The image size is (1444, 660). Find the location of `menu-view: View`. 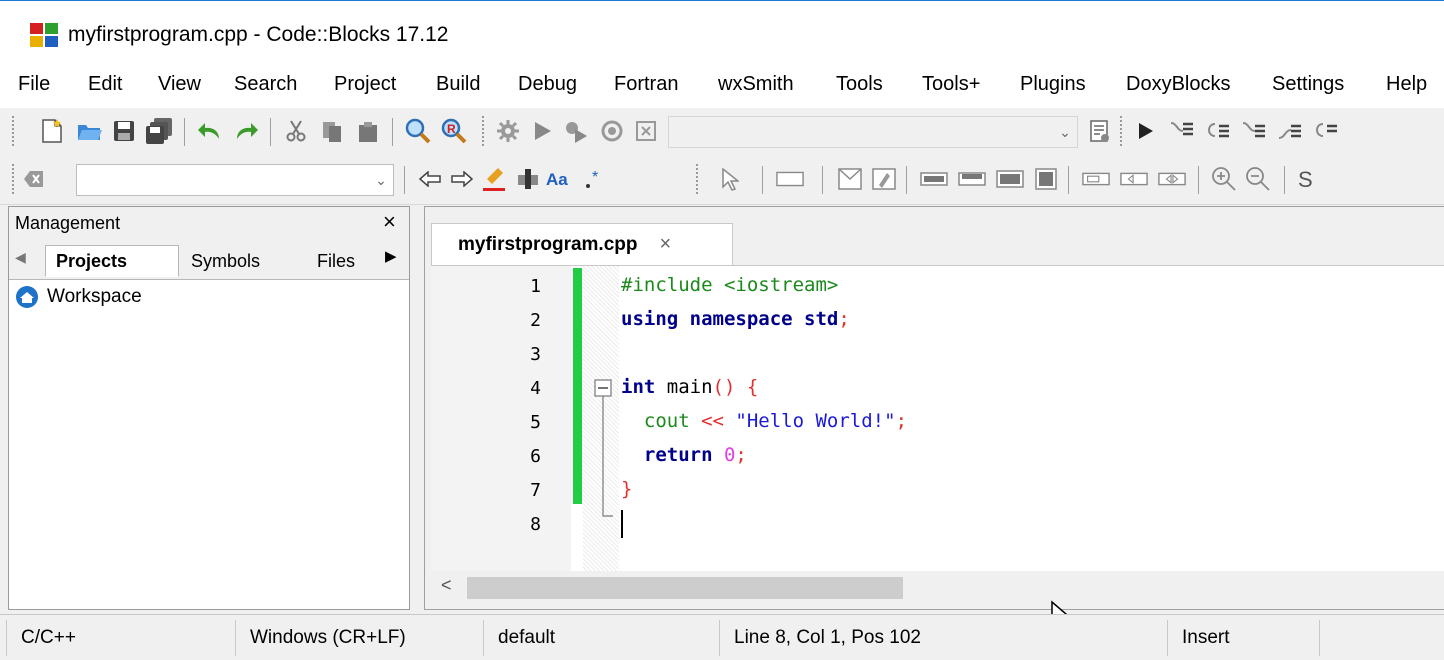

menu-view: View is located at coordinates (179, 84).